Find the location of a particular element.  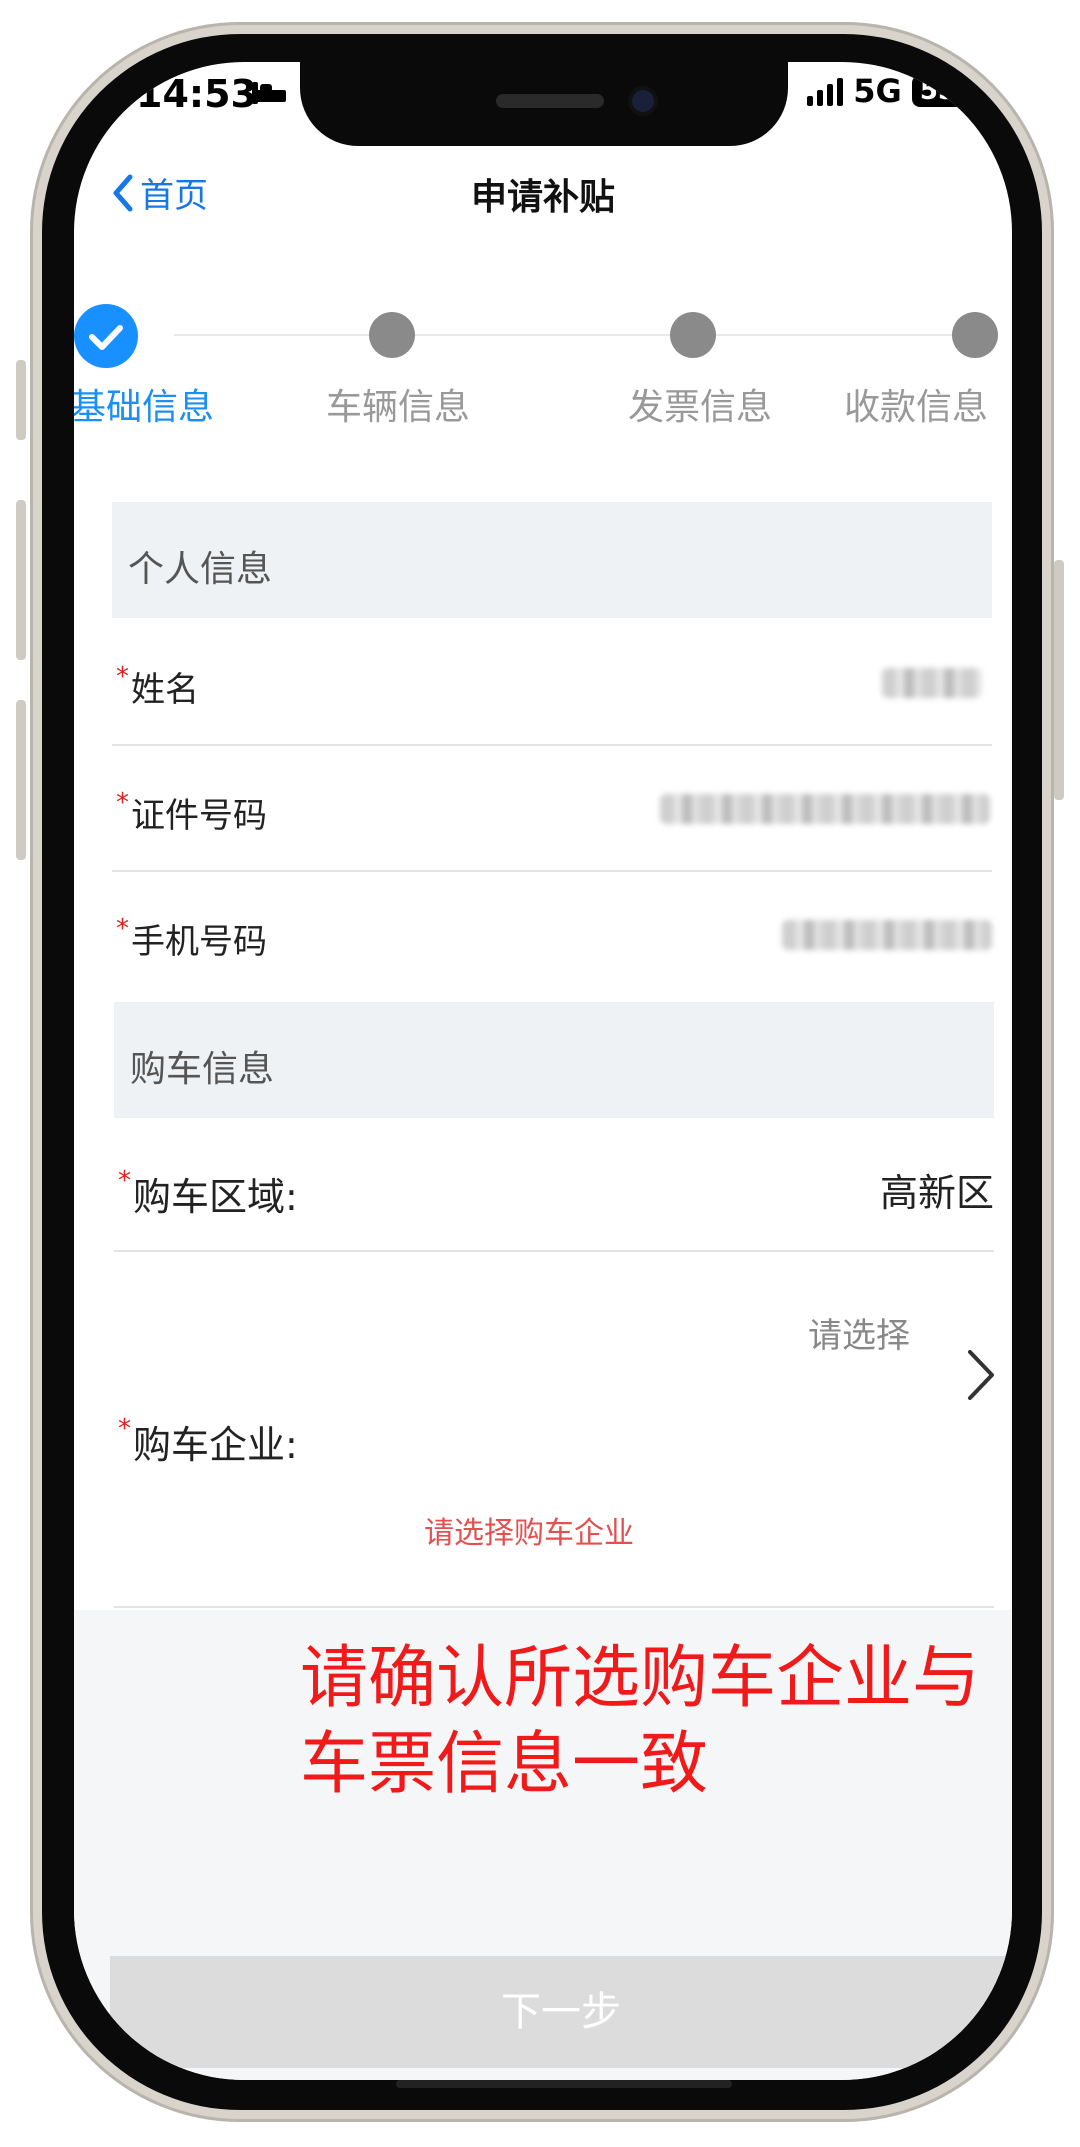

earpiece-speaker is located at coordinates (550, 101).